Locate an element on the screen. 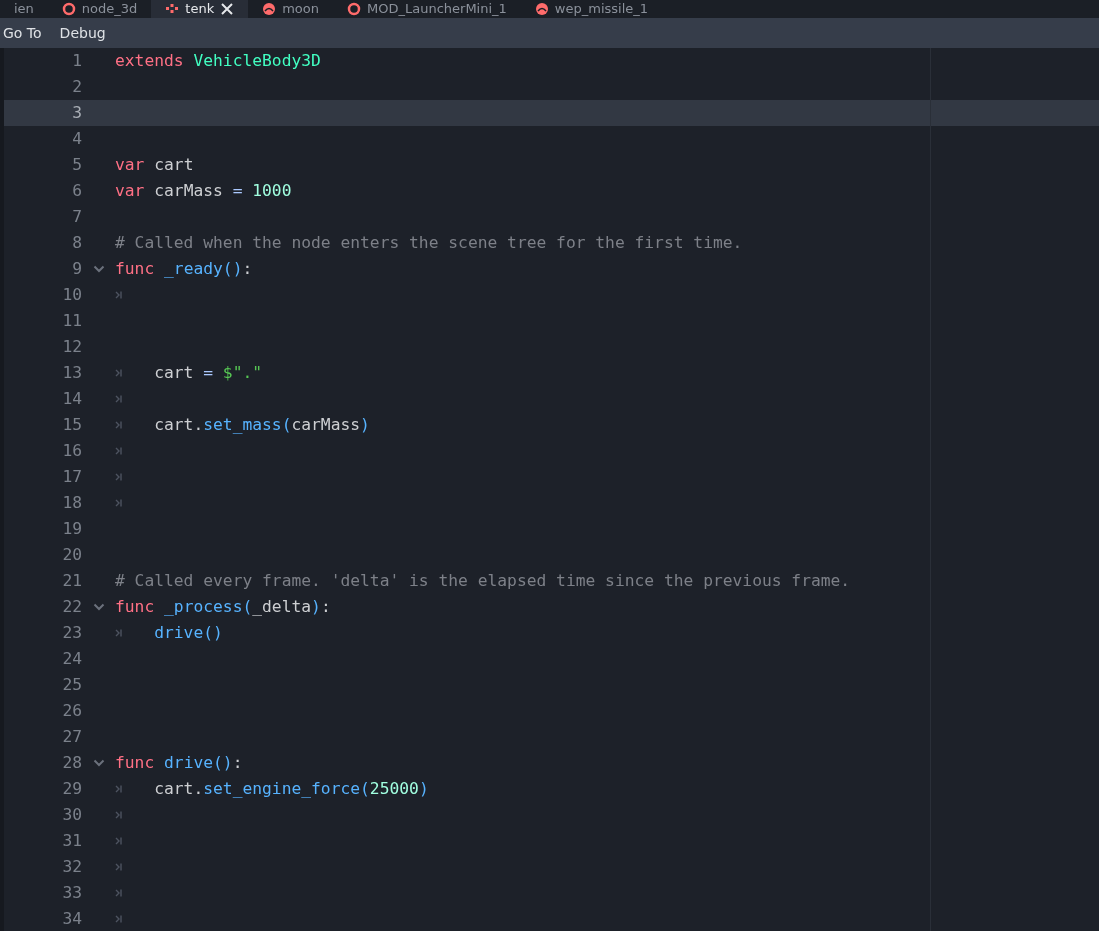  code-token: set_mass( is located at coordinates (247, 424).